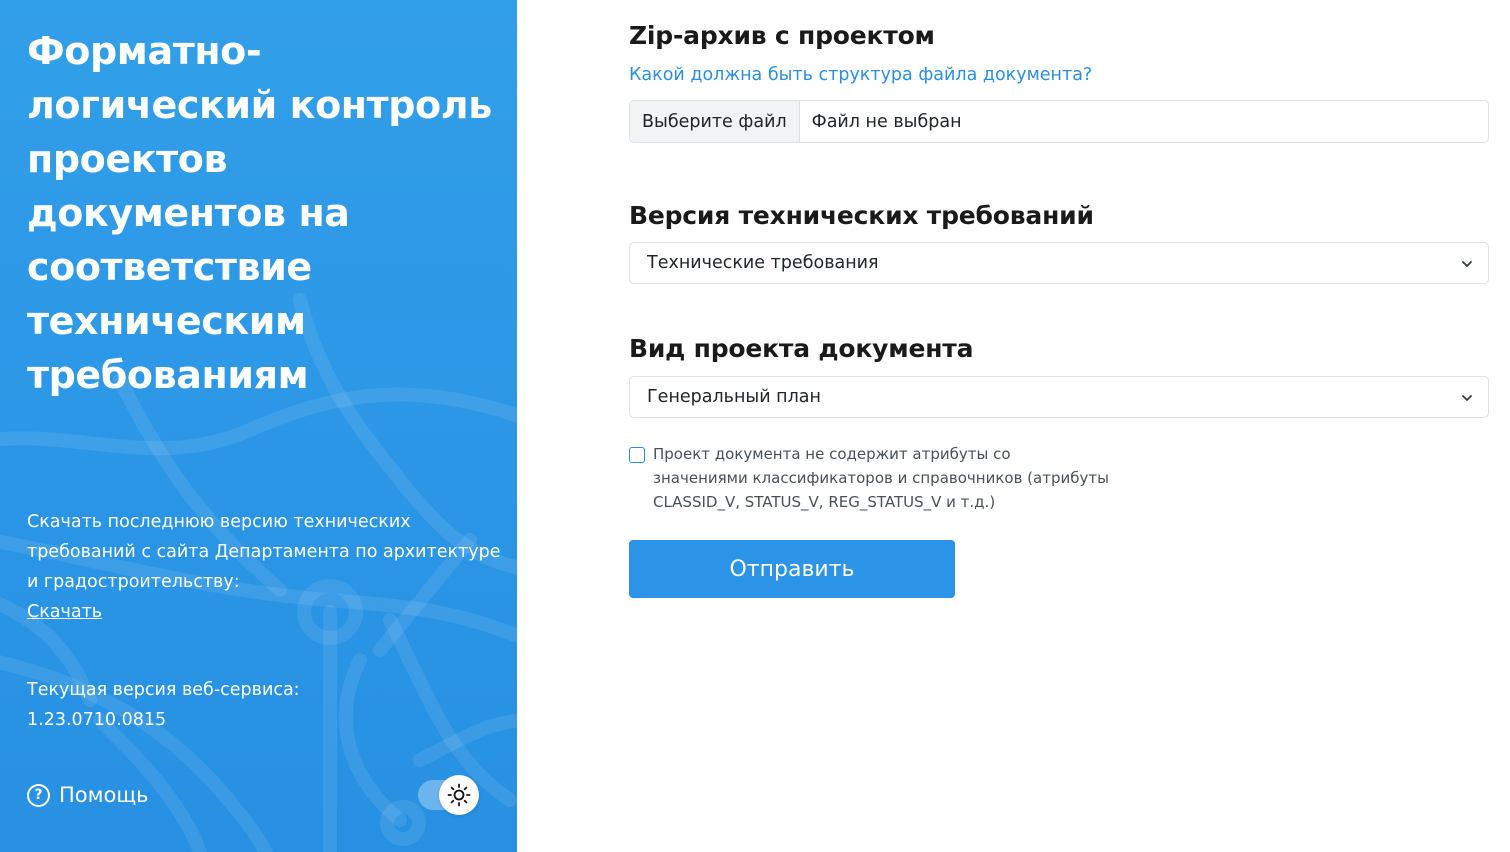 The image size is (1510, 852). I want to click on document-kind-heading: Вид проекта документа, so click(801, 348).